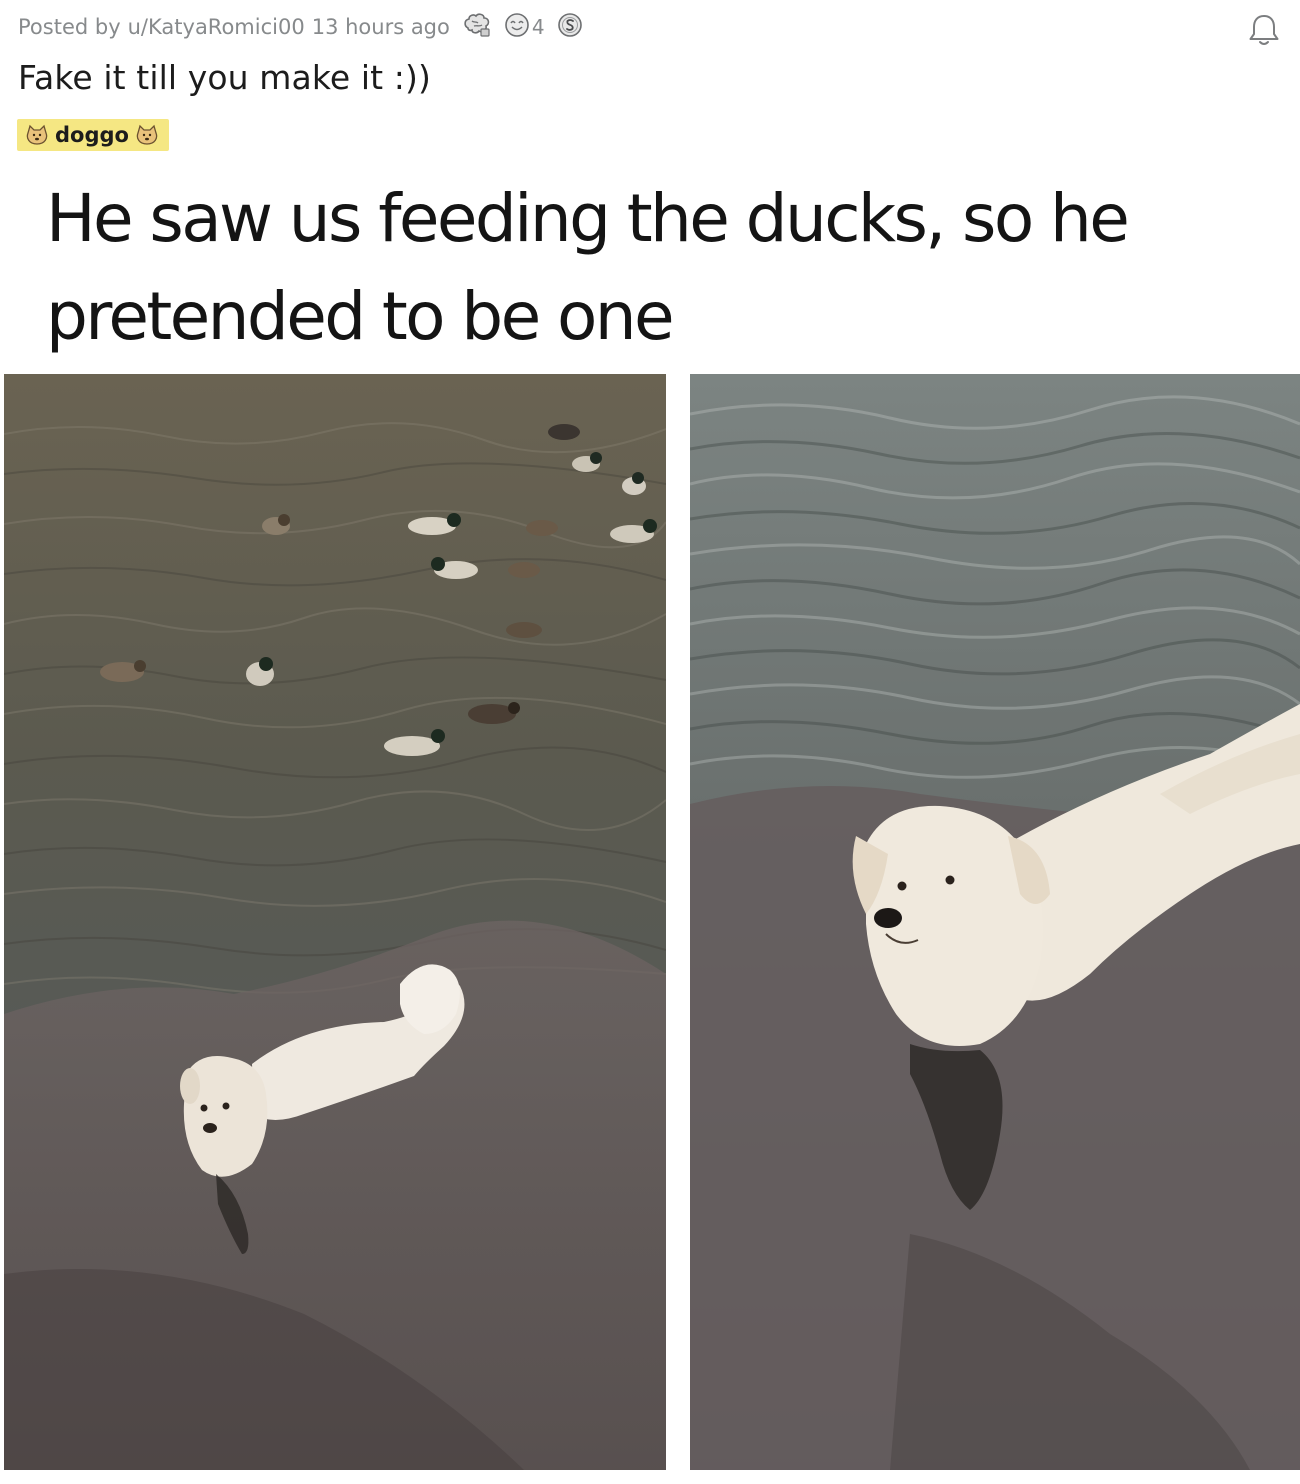 The width and height of the screenshot is (1300, 1484). I want to click on follow-bell-button, so click(1264, 30).